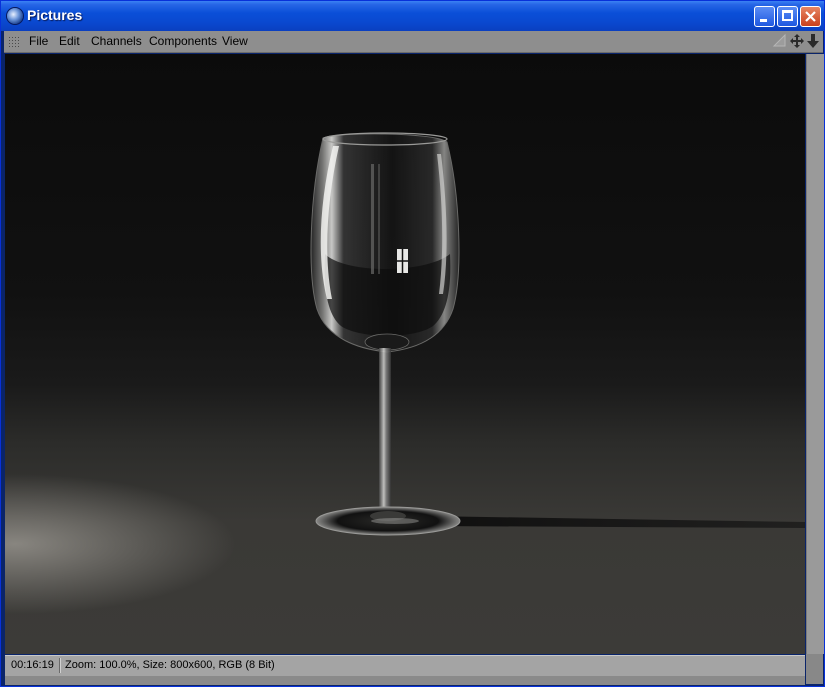  Describe the element at coordinates (413, 42) in the screenshot. I see `menu-bar: File Edit Channels Components View` at that location.